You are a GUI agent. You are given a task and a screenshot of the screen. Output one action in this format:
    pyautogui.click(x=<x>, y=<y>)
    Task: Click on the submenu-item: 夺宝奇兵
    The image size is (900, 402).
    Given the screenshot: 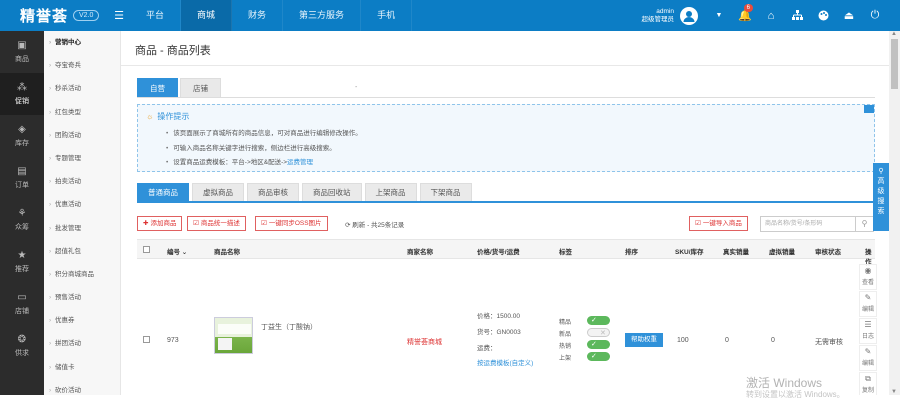 What is the action you would take?
    pyautogui.click(x=82, y=65)
    